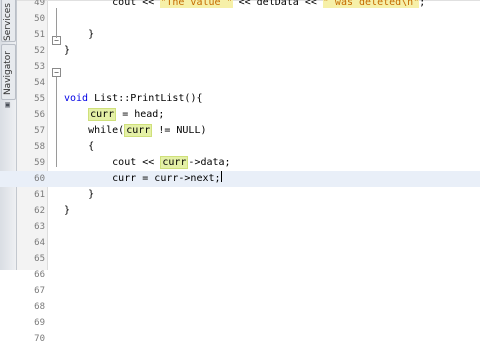 Image resolution: width=480 pixels, height=347 pixels. I want to click on line-number: 57, so click(39, 131).